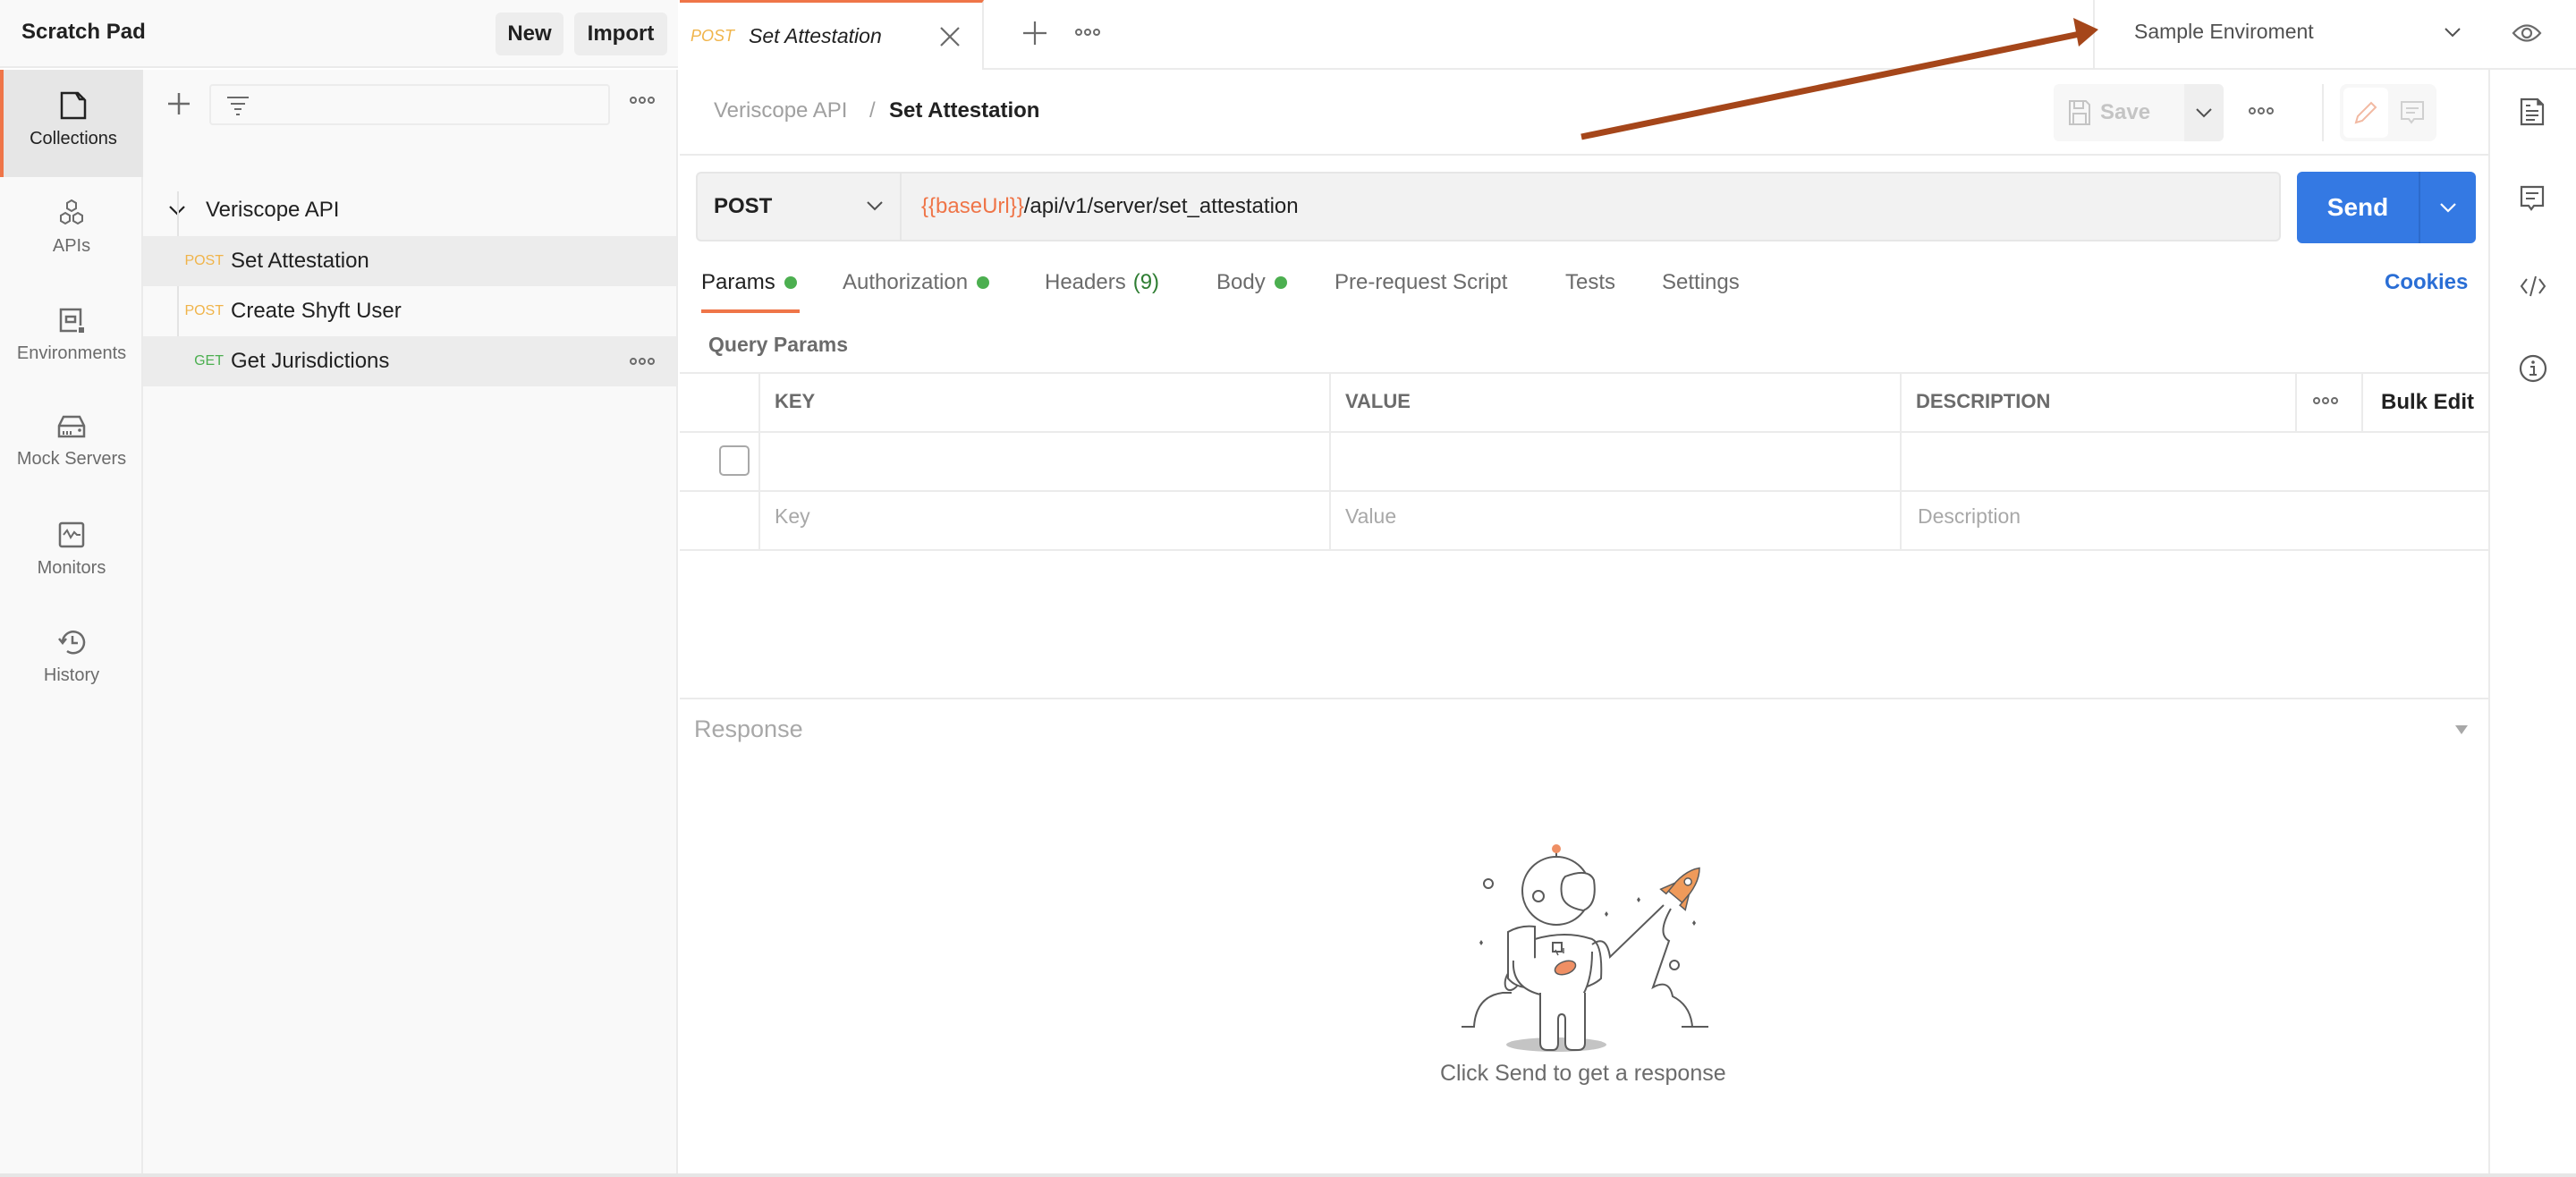  I want to click on documentation-icon, so click(2532, 112).